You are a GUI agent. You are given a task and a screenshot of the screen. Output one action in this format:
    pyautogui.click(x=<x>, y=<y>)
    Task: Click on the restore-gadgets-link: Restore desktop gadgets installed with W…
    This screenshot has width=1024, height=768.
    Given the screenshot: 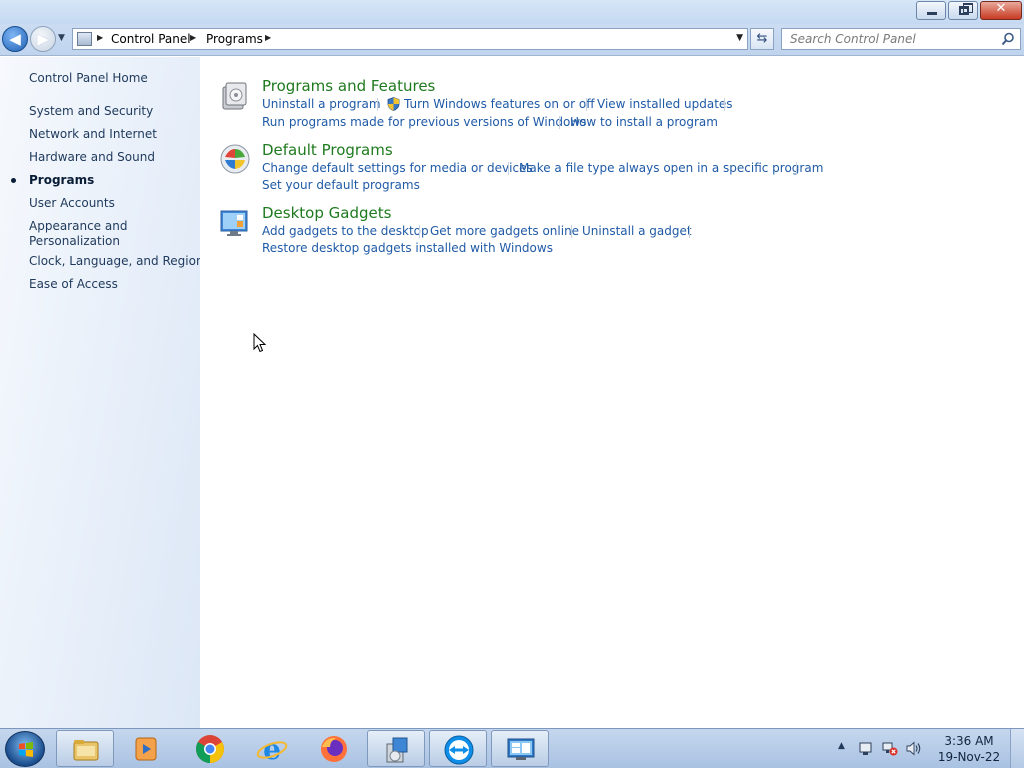 What is the action you would take?
    pyautogui.click(x=407, y=248)
    